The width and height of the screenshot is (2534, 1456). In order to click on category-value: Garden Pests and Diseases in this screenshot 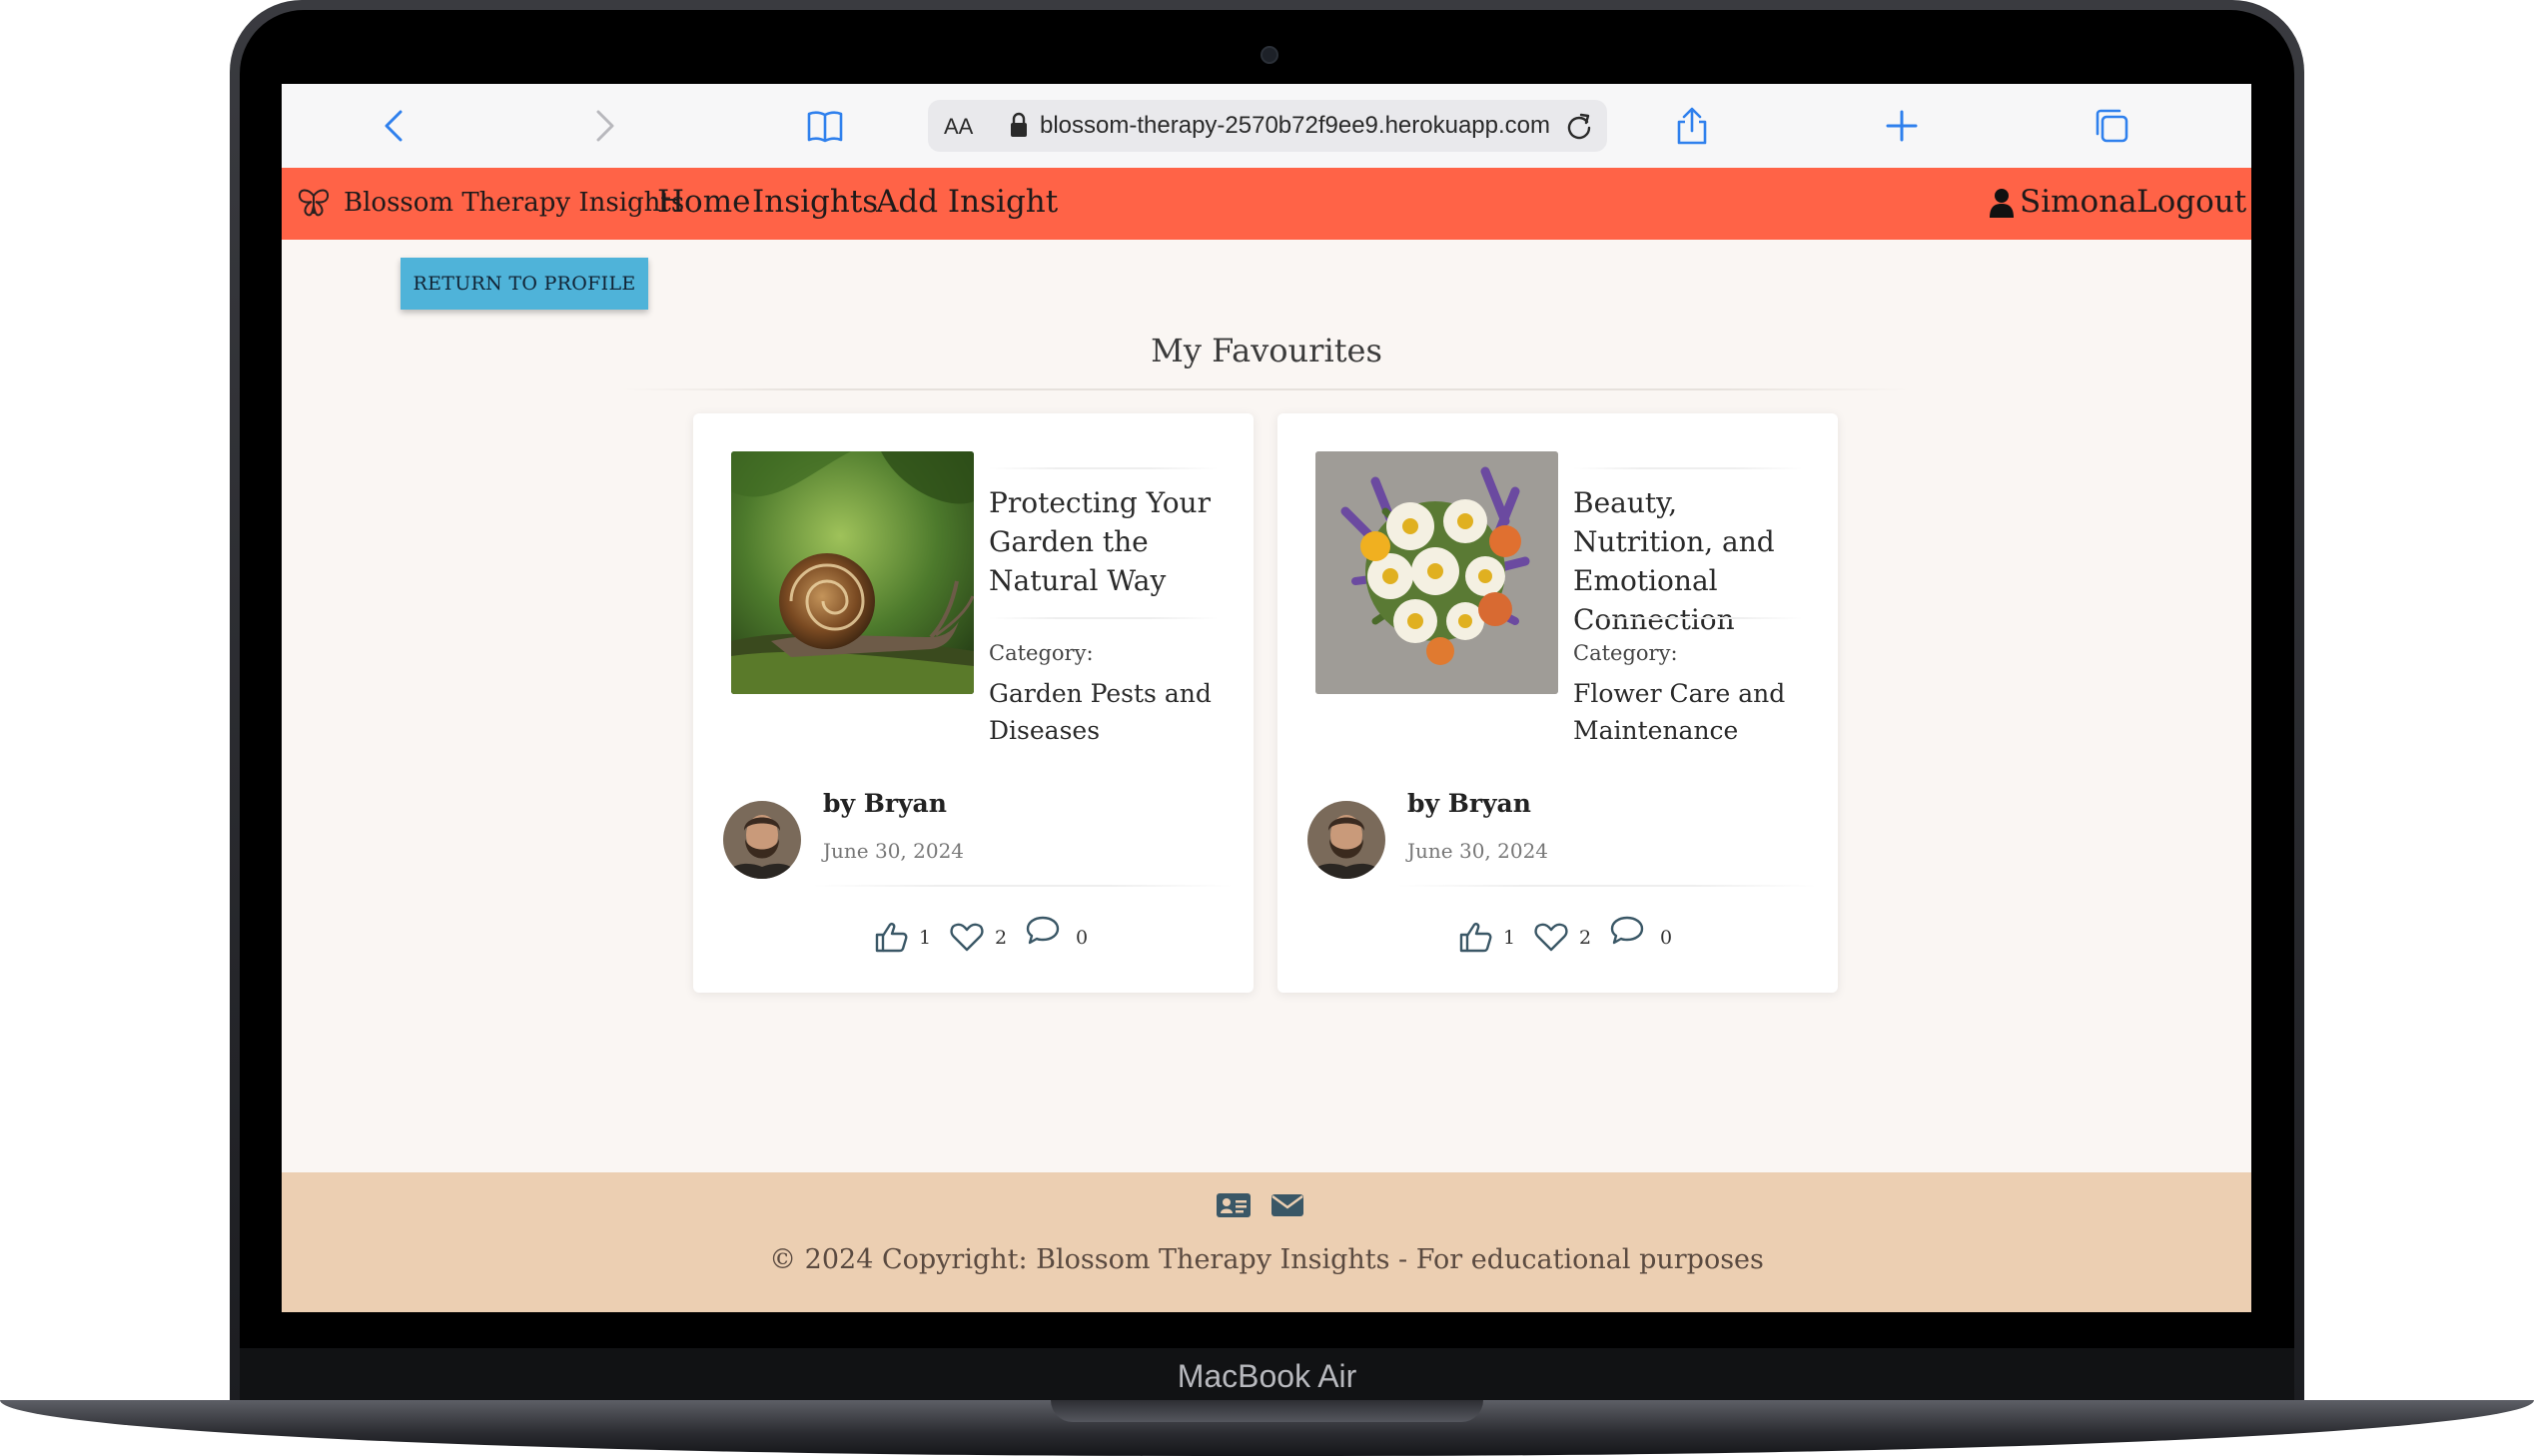, I will do `click(1100, 712)`.